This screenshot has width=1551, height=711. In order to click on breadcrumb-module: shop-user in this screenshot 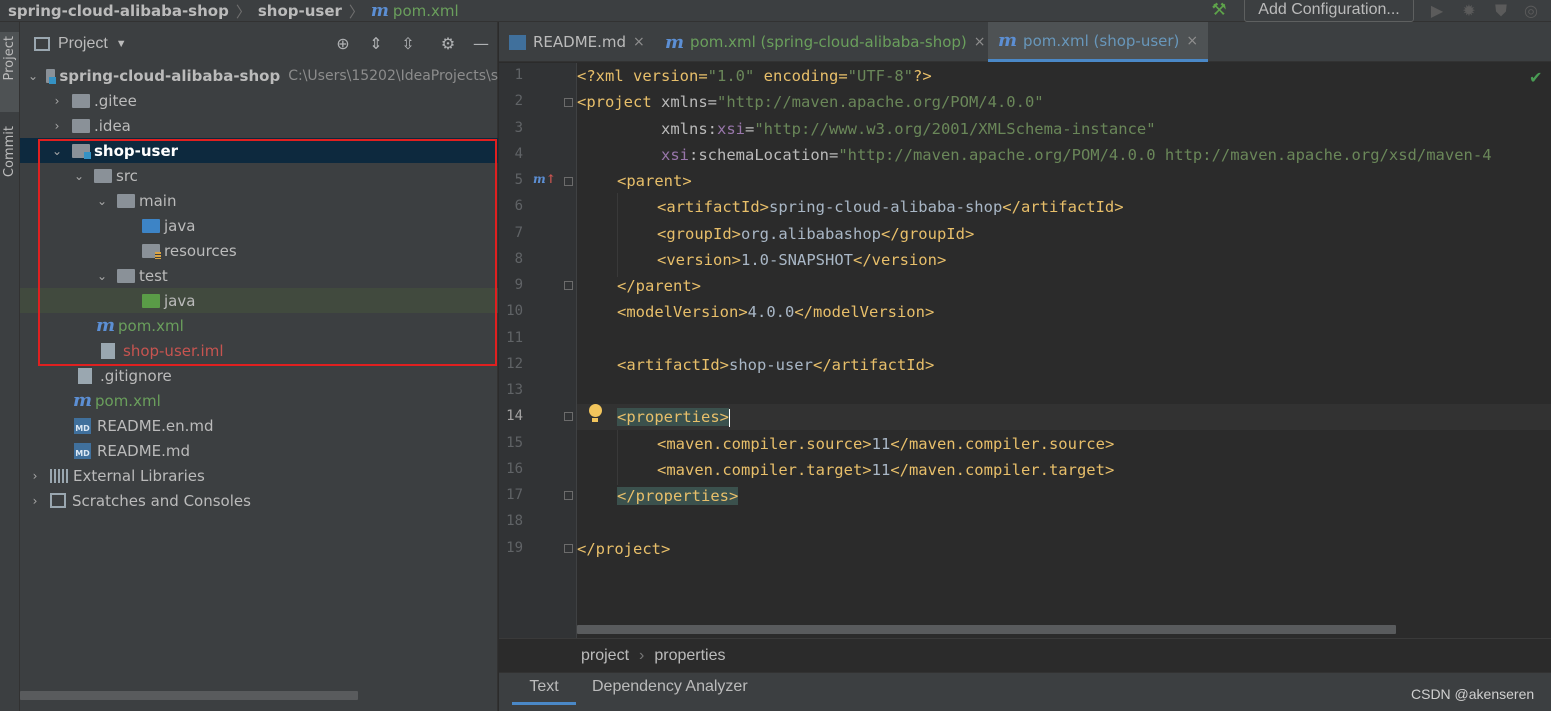, I will do `click(300, 11)`.